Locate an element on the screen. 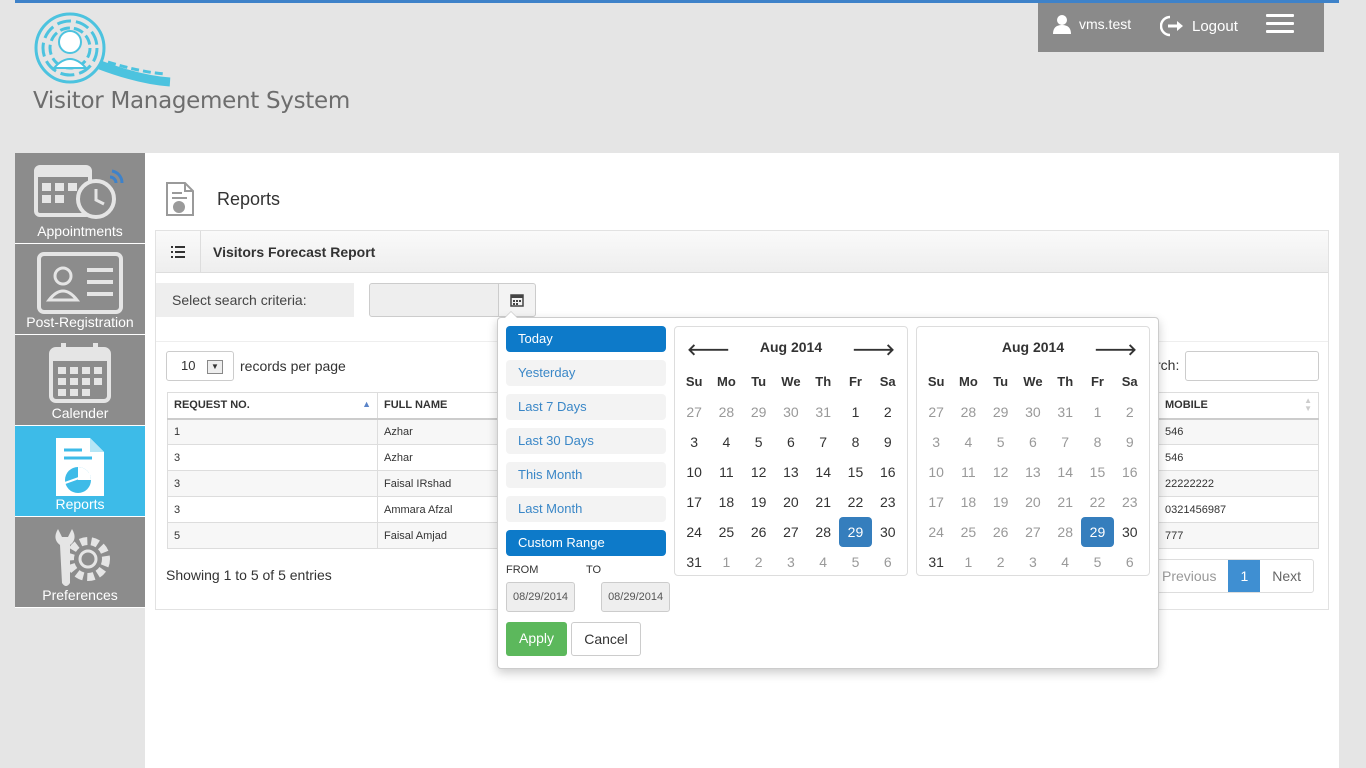 Image resolution: width=1366 pixels, height=768 pixels. apply-button: Apply is located at coordinates (536, 639).